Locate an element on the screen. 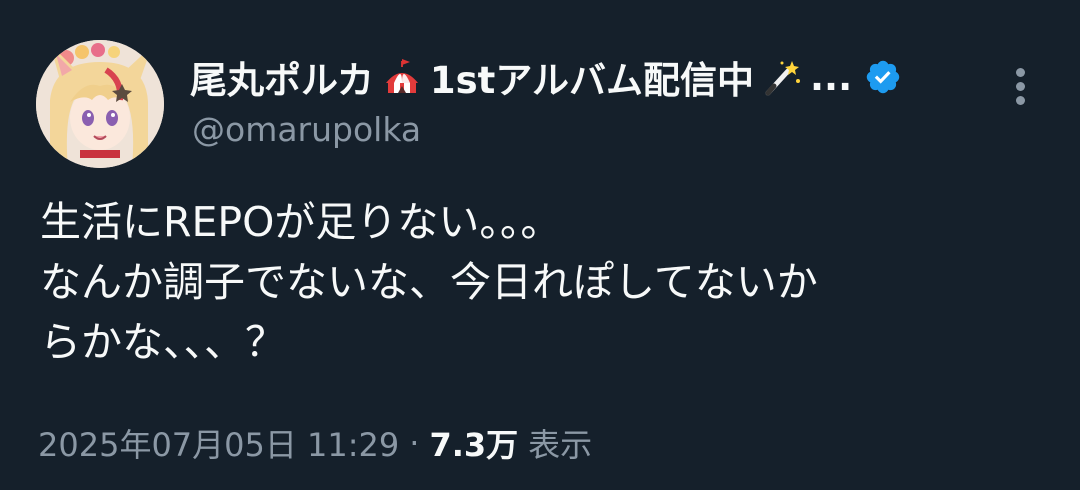 Image resolution: width=1080 pixels, height=490 pixels. magic-wand-icon is located at coordinates (782, 78).